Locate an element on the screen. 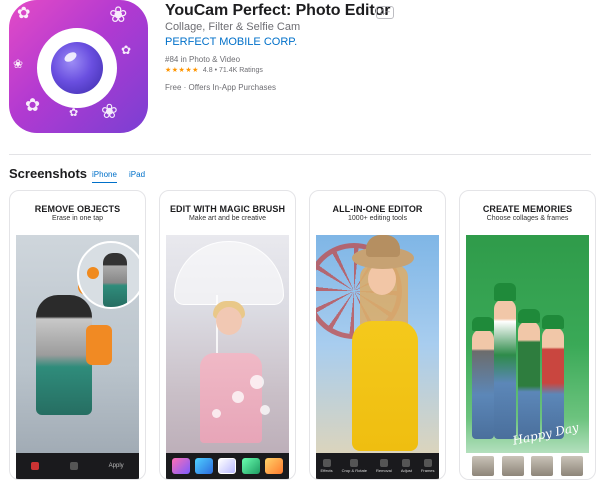  crop-rotate-icon: Crop & Rotate is located at coordinates (354, 466).